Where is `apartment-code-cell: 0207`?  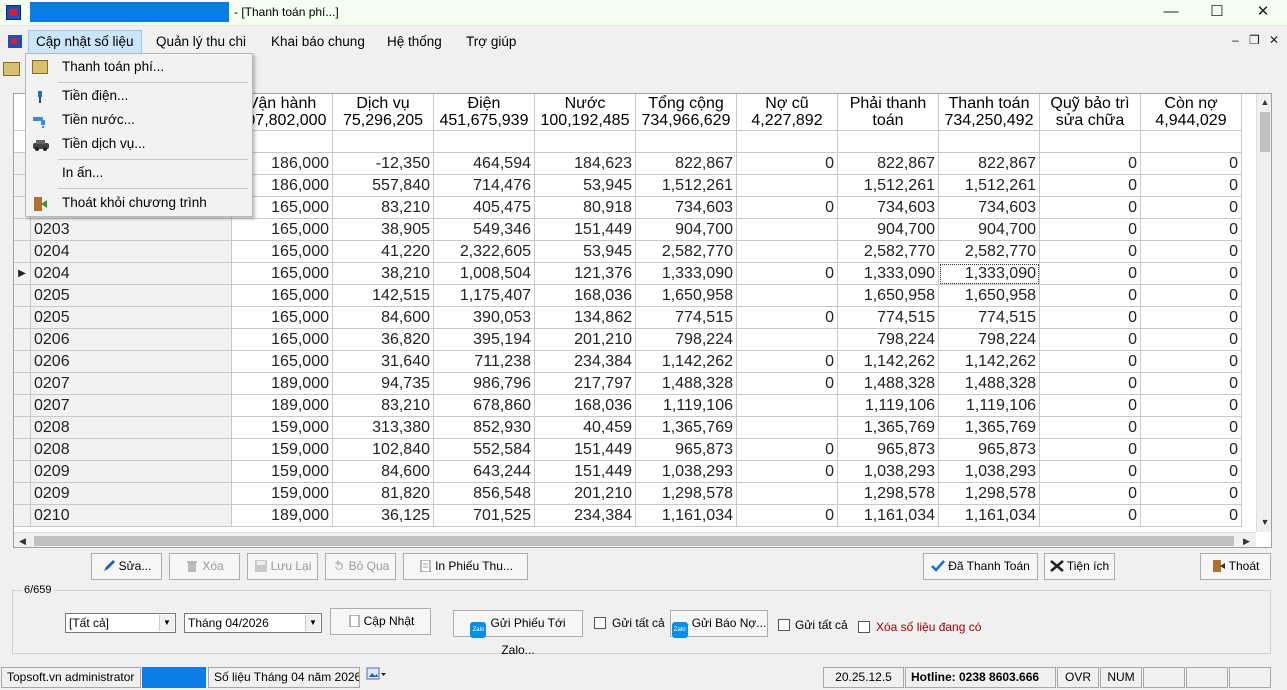 apartment-code-cell: 0207 is located at coordinates (131, 384).